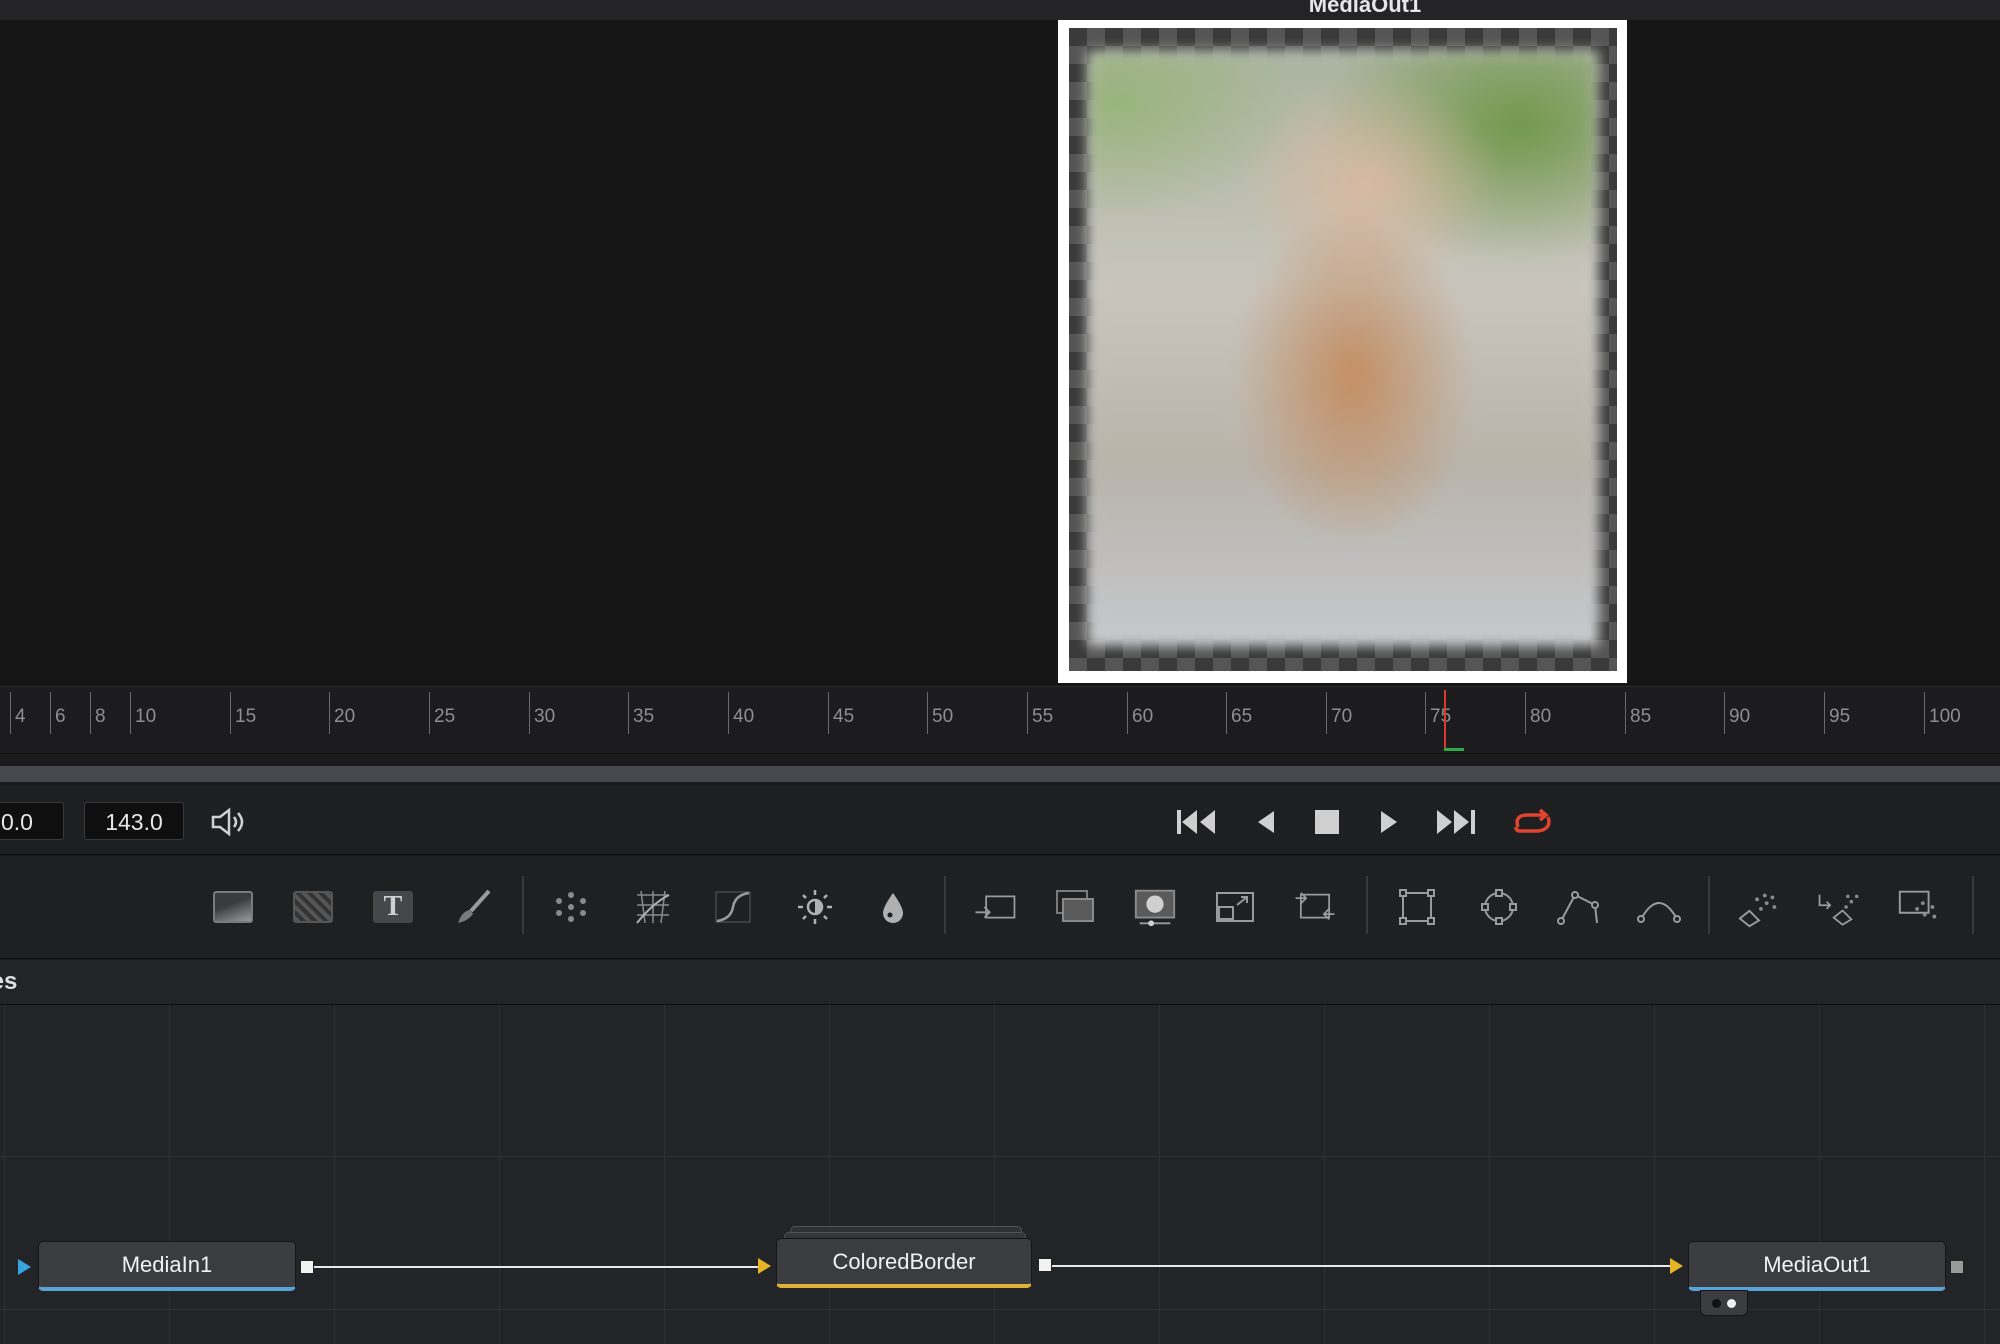 The image size is (2000, 1344). What do you see at coordinates (1197, 822) in the screenshot?
I see `go-to-start-button` at bounding box center [1197, 822].